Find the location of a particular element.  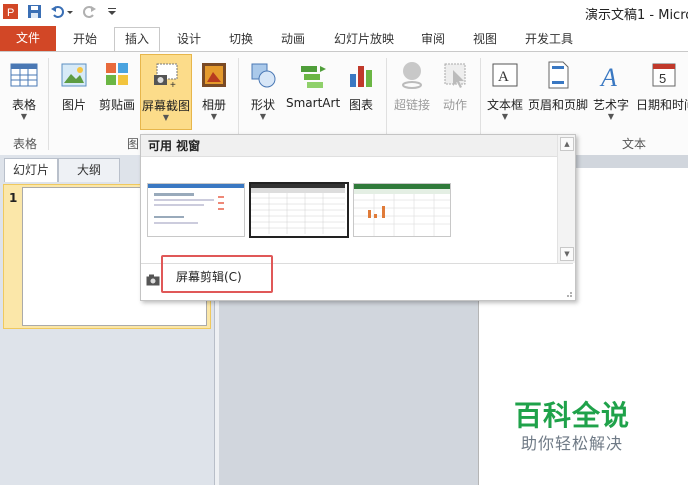

tab-outline: 大纲 is located at coordinates (89, 170).